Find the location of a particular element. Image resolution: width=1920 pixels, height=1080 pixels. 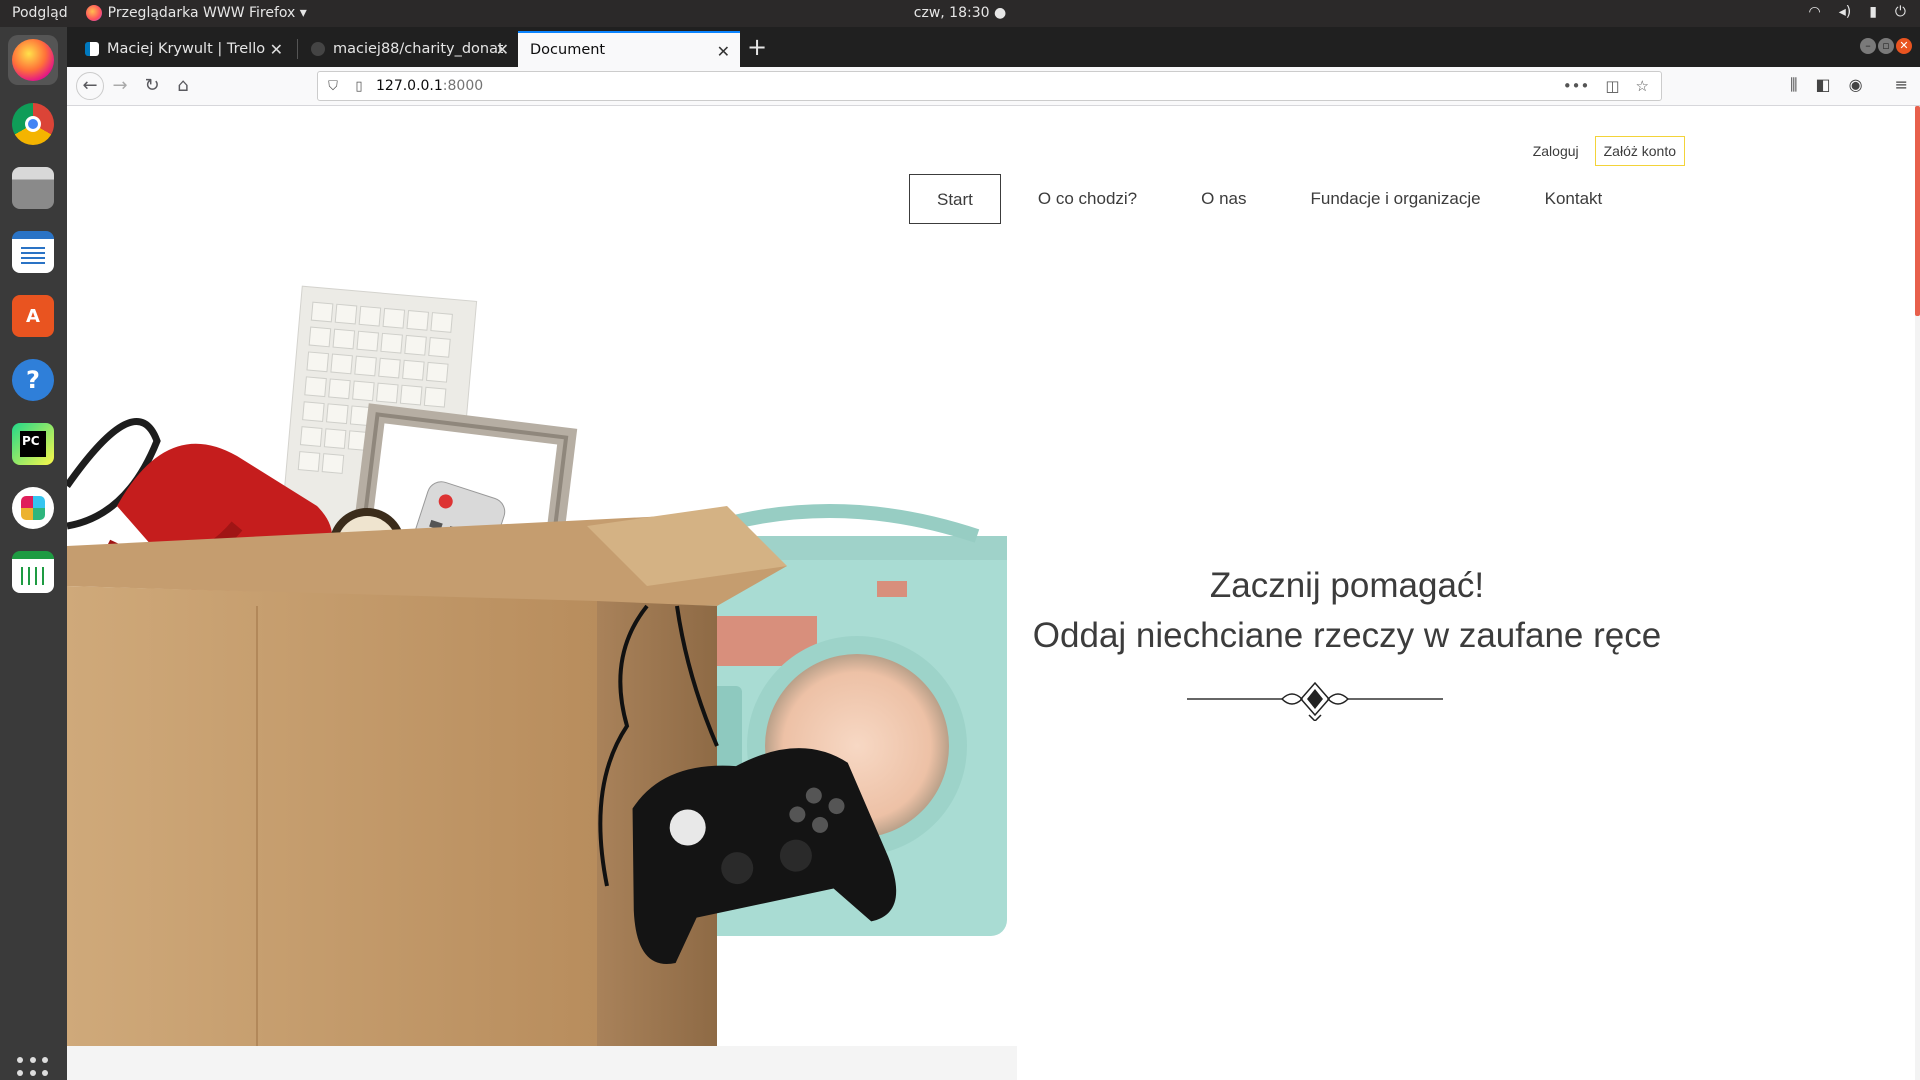

new-tab-button: + is located at coordinates (757, 47).